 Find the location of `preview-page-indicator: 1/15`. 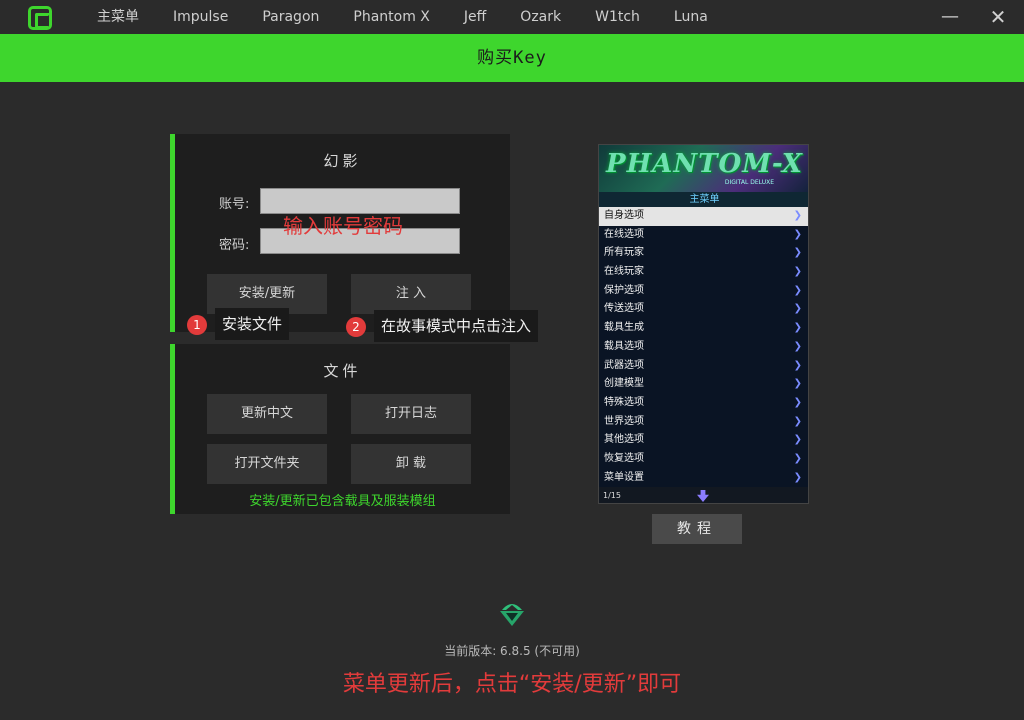

preview-page-indicator: 1/15 is located at coordinates (612, 495).